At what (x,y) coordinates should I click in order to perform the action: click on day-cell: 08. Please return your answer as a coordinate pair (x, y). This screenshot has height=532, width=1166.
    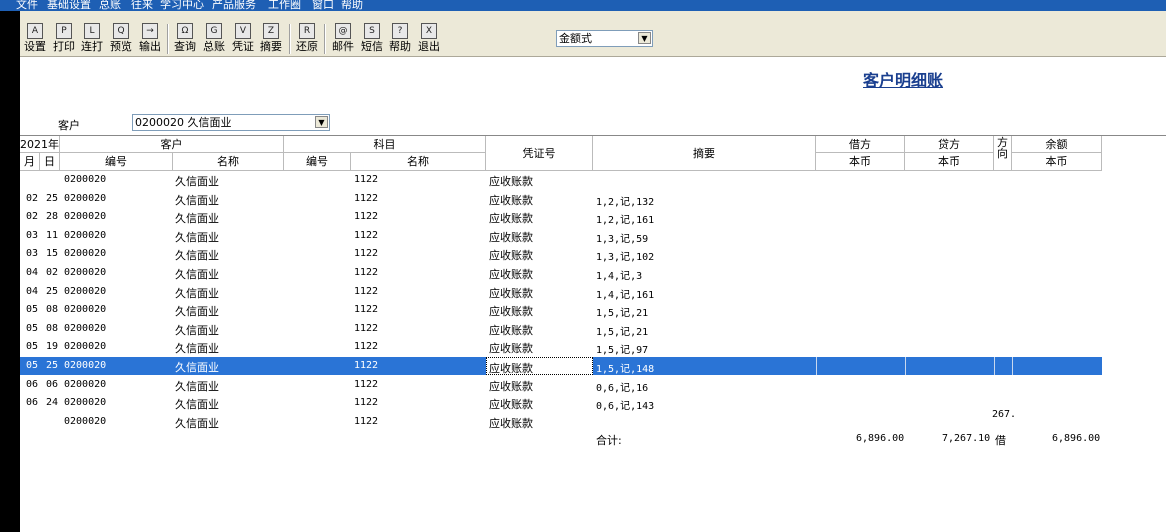
    Looking at the image, I should click on (52, 328).